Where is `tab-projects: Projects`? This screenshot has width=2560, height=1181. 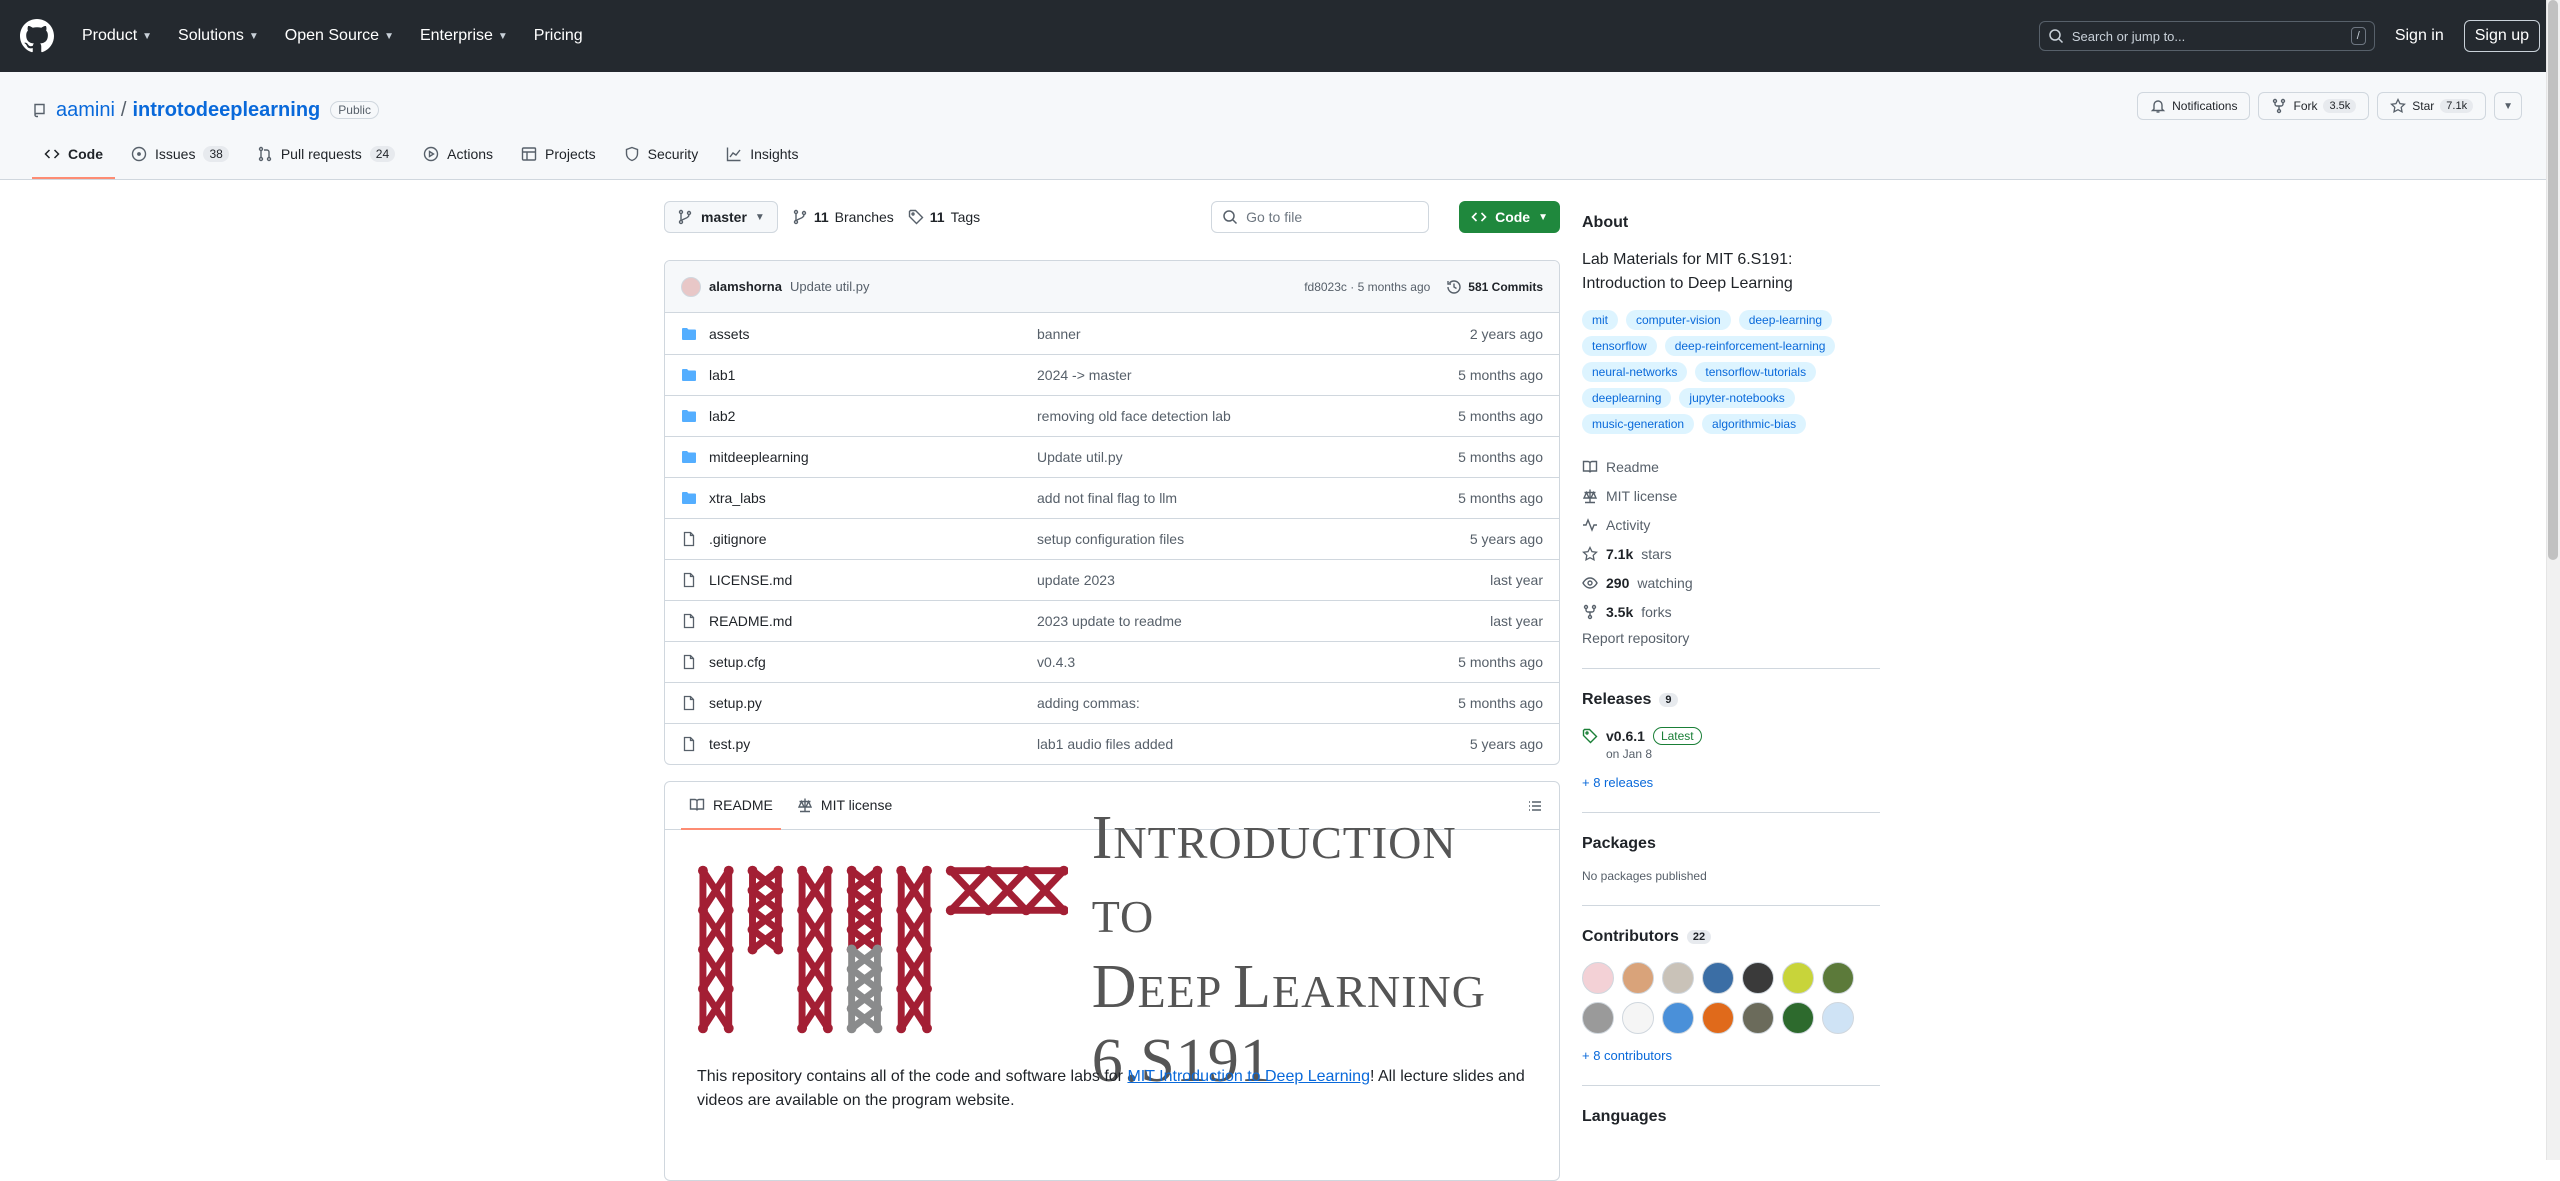
tab-projects: Projects is located at coordinates (558, 155).